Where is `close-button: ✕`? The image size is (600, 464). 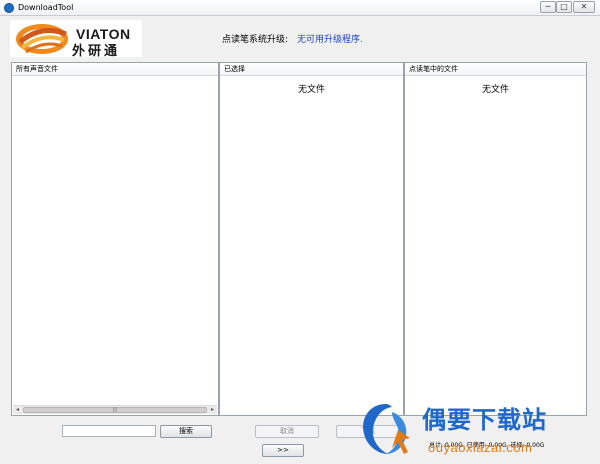
close-button: ✕ is located at coordinates (584, 7).